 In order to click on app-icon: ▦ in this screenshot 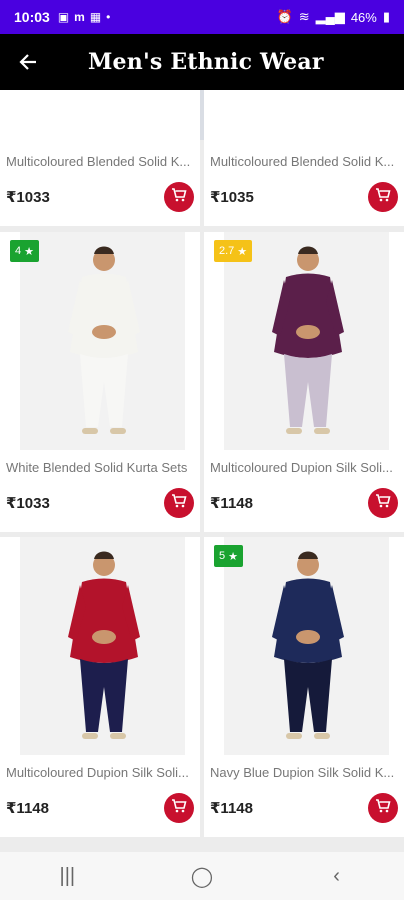, I will do `click(95, 17)`.